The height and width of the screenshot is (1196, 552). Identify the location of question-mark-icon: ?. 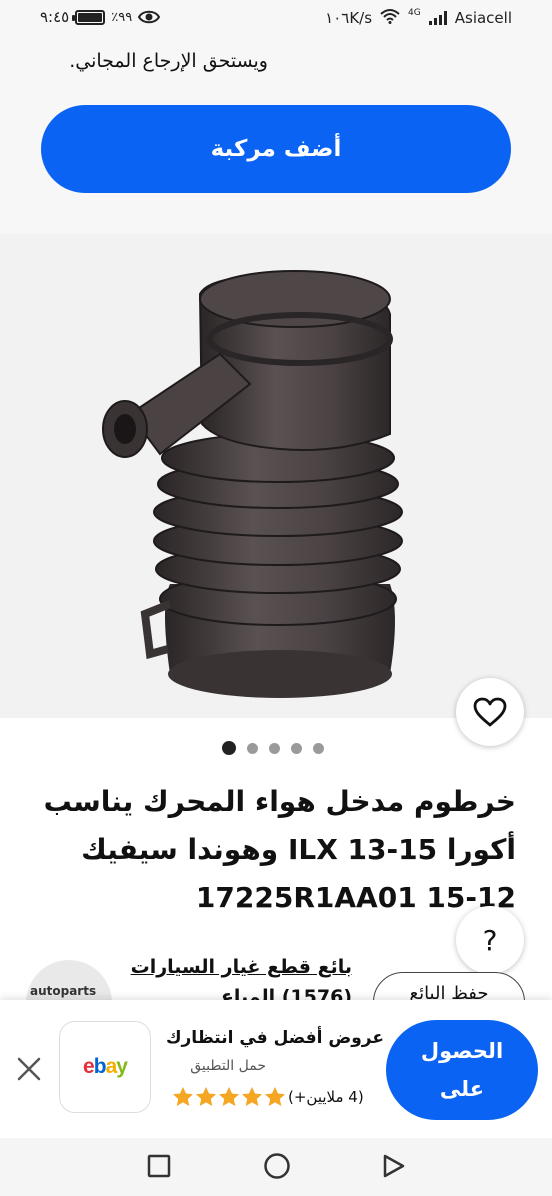
(490, 940).